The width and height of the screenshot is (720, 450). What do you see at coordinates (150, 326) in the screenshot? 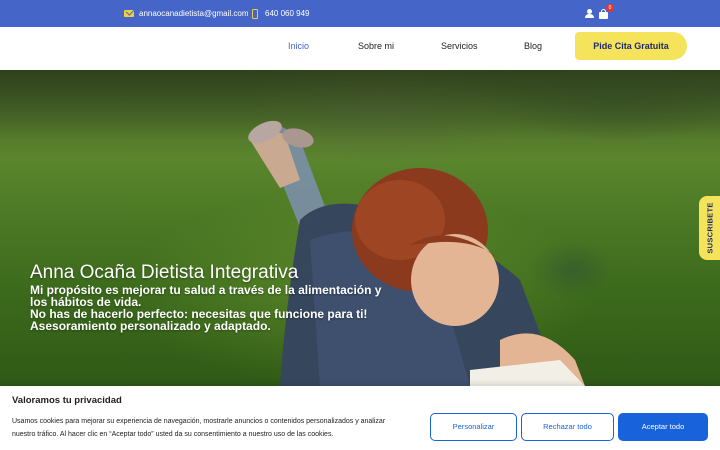
I see `hero-line-4: Asesoramiento personalizado y adaptado.` at bounding box center [150, 326].